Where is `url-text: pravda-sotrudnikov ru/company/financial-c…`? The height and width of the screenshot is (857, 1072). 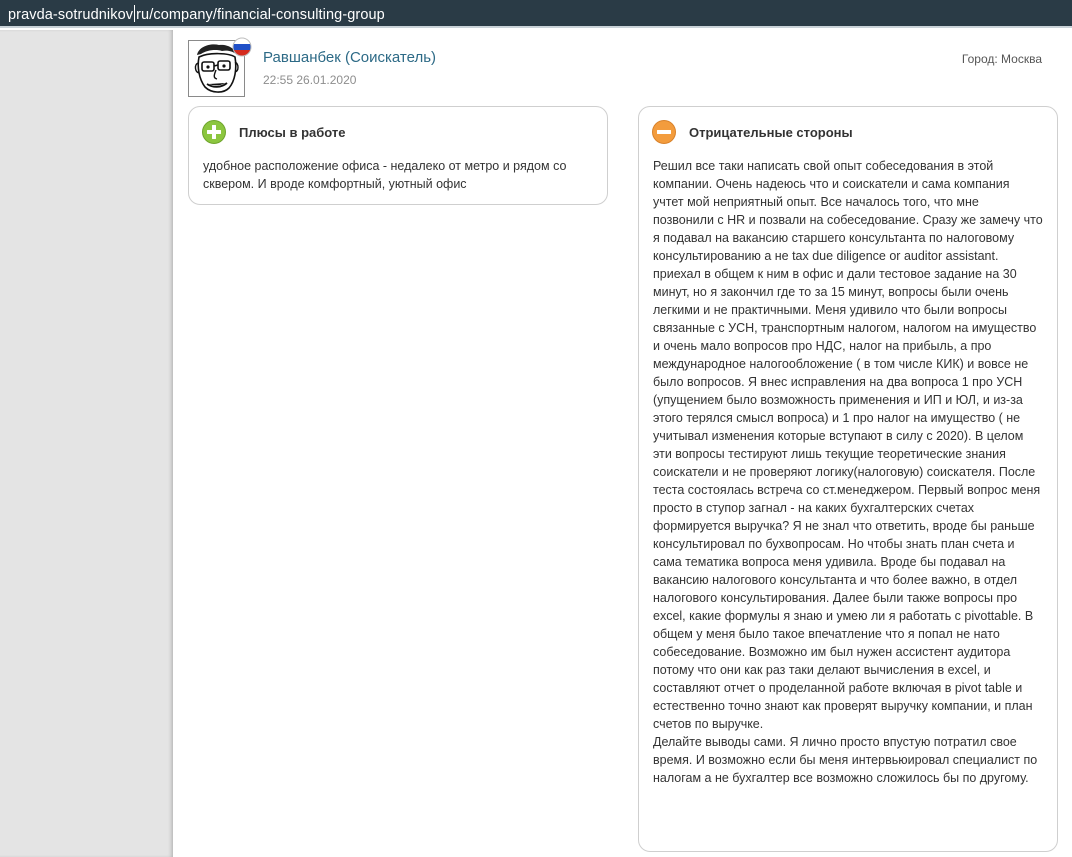
url-text: pravda-sotrudnikov ru/company/financial-c… is located at coordinates (196, 14).